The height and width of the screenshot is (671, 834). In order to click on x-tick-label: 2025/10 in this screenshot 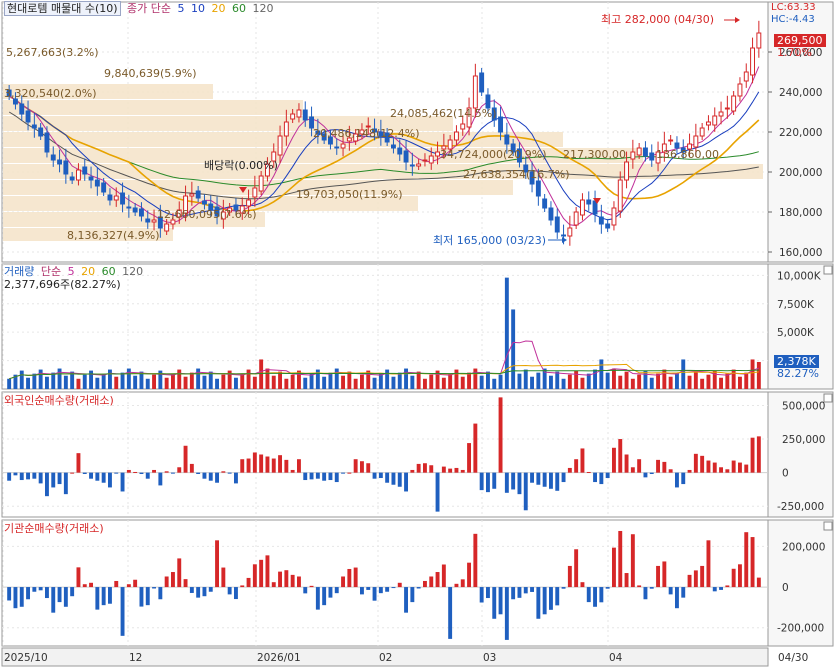, I will do `click(26, 658)`.